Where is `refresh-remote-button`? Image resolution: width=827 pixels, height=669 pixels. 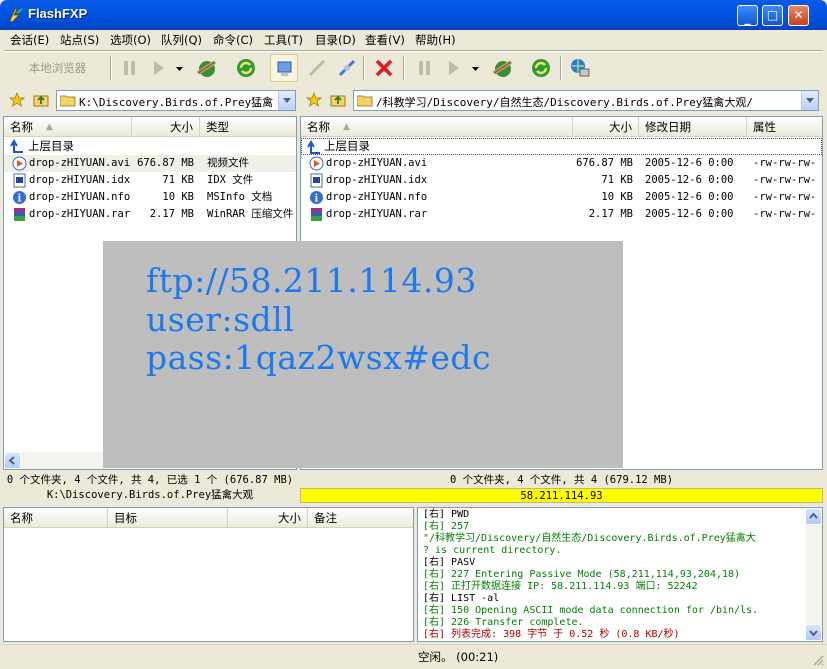 refresh-remote-button is located at coordinates (541, 68).